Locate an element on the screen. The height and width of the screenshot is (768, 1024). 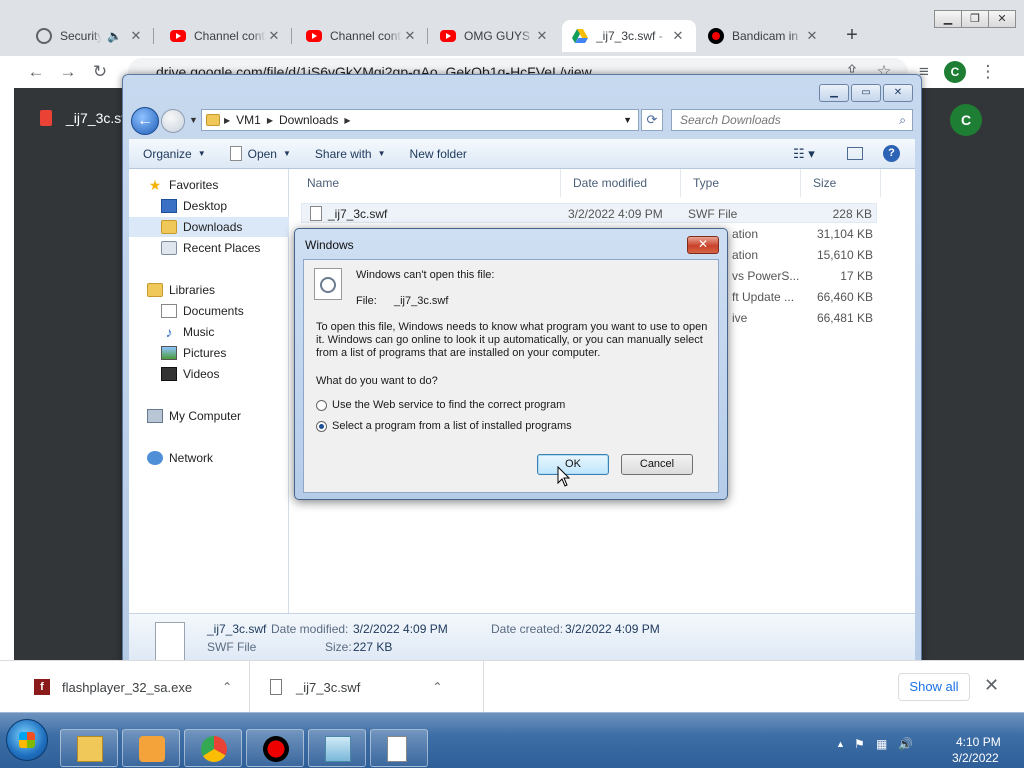
volume-icon: 🔊 is located at coordinates (905, 744).